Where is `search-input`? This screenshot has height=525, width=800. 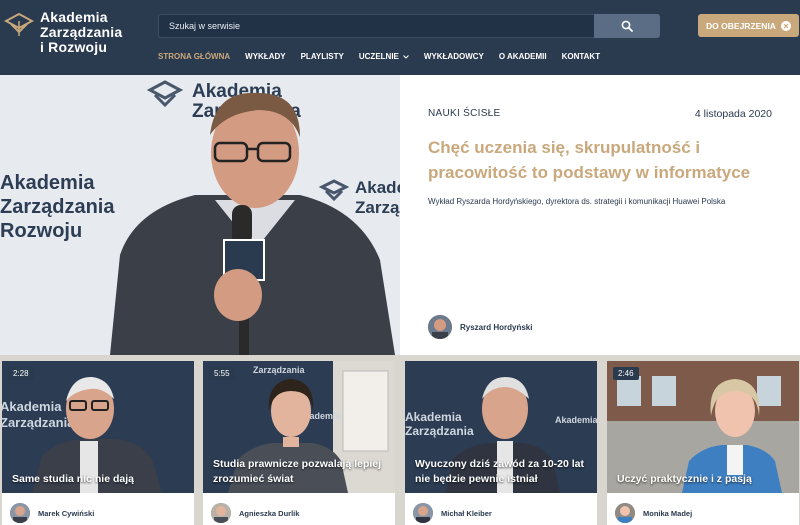
search-input is located at coordinates (376, 26).